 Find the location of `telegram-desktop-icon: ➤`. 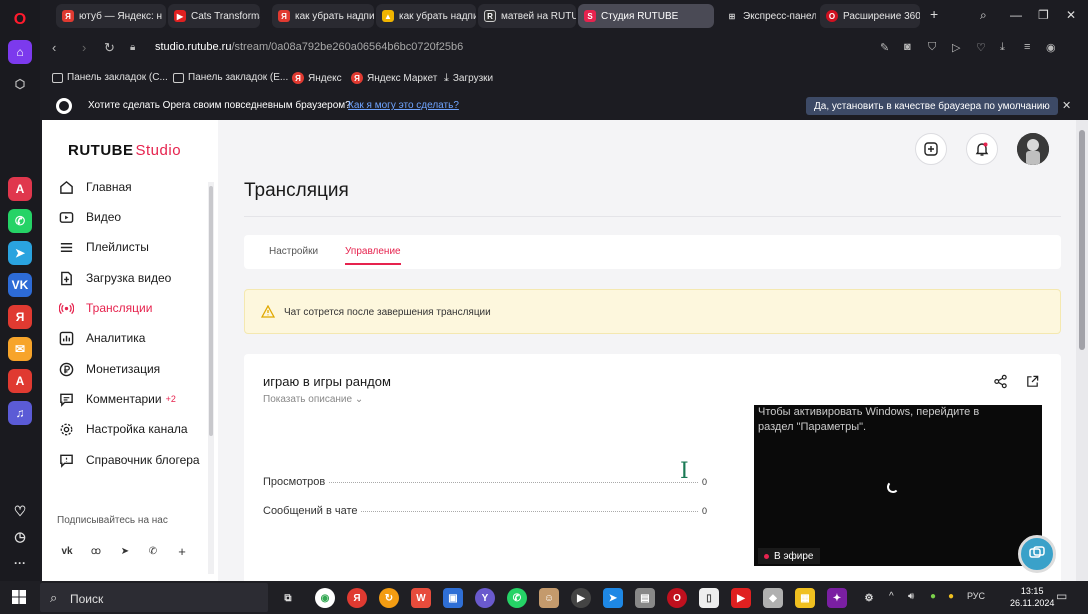

telegram-desktop-icon: ➤ is located at coordinates (613, 598).